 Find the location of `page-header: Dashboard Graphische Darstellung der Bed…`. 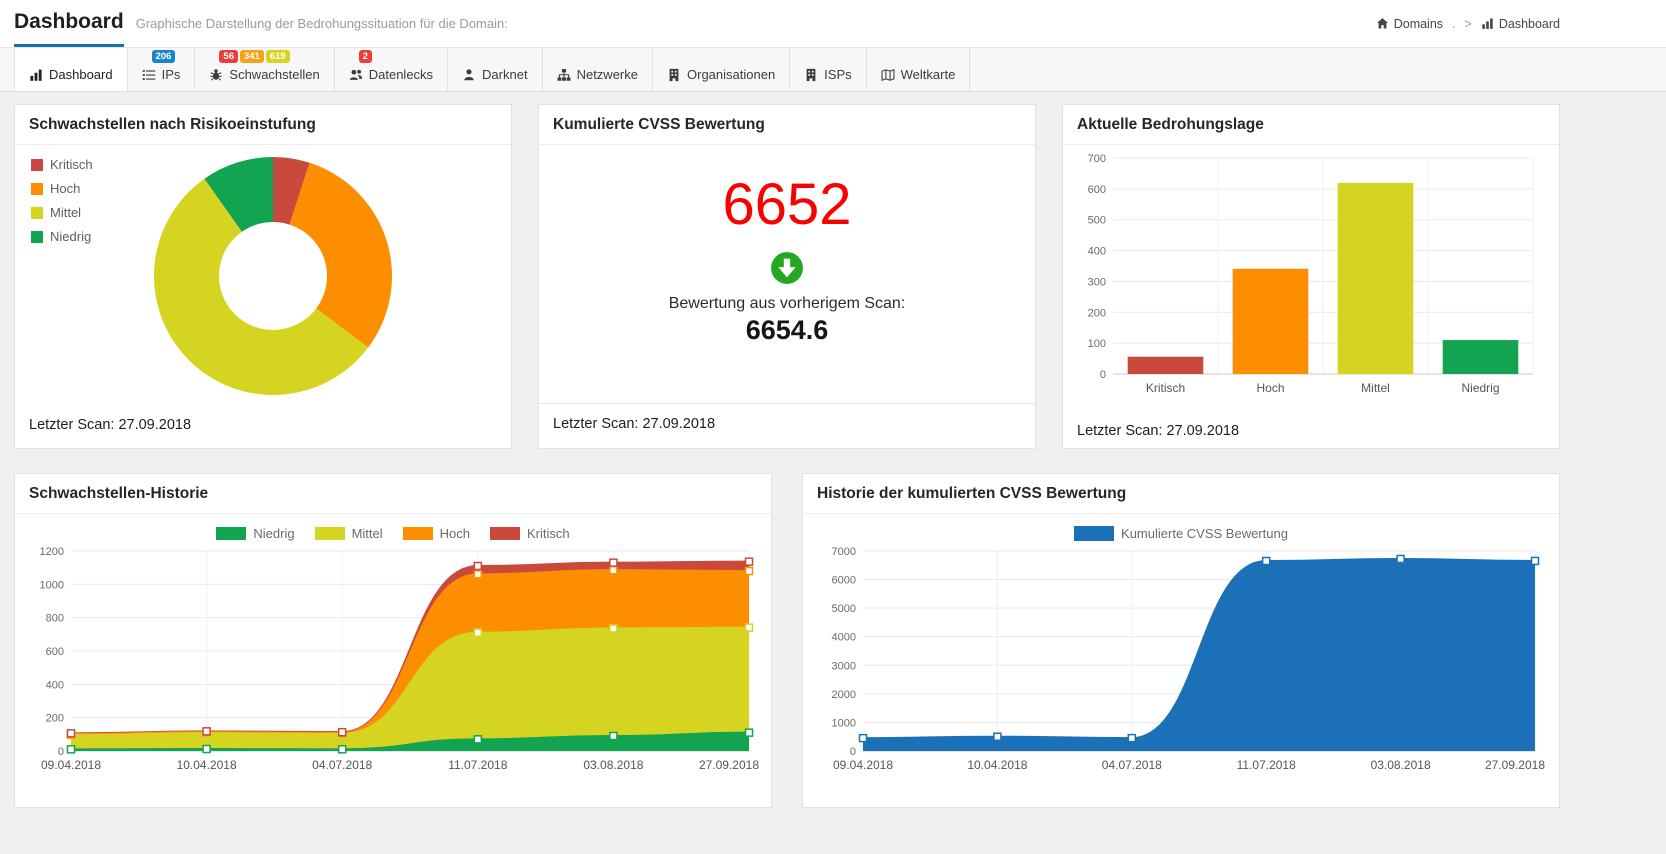

page-header: Dashboard Graphische Darstellung der Bed… is located at coordinates (833, 24).